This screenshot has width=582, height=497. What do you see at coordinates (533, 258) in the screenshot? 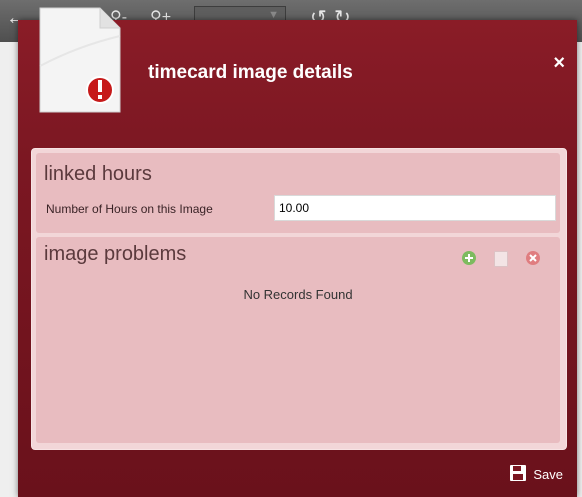
I see `delete-icon` at bounding box center [533, 258].